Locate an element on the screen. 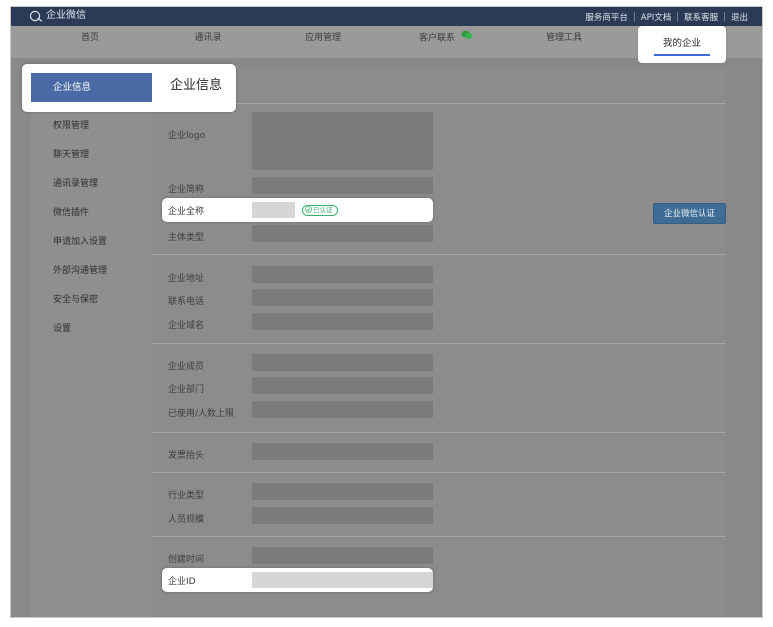  sidebar-item-settings: 设置 is located at coordinates (62, 327).